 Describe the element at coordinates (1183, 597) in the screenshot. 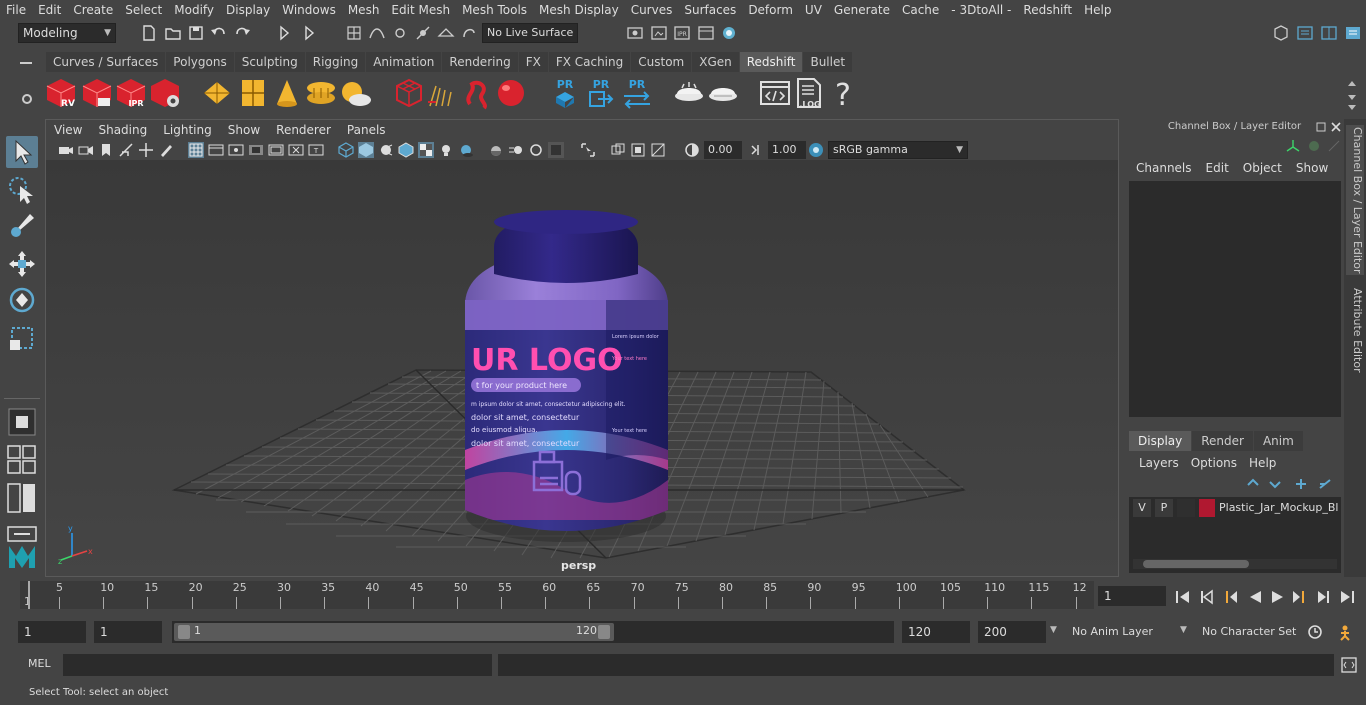

I see `go-to-start-icon` at that location.